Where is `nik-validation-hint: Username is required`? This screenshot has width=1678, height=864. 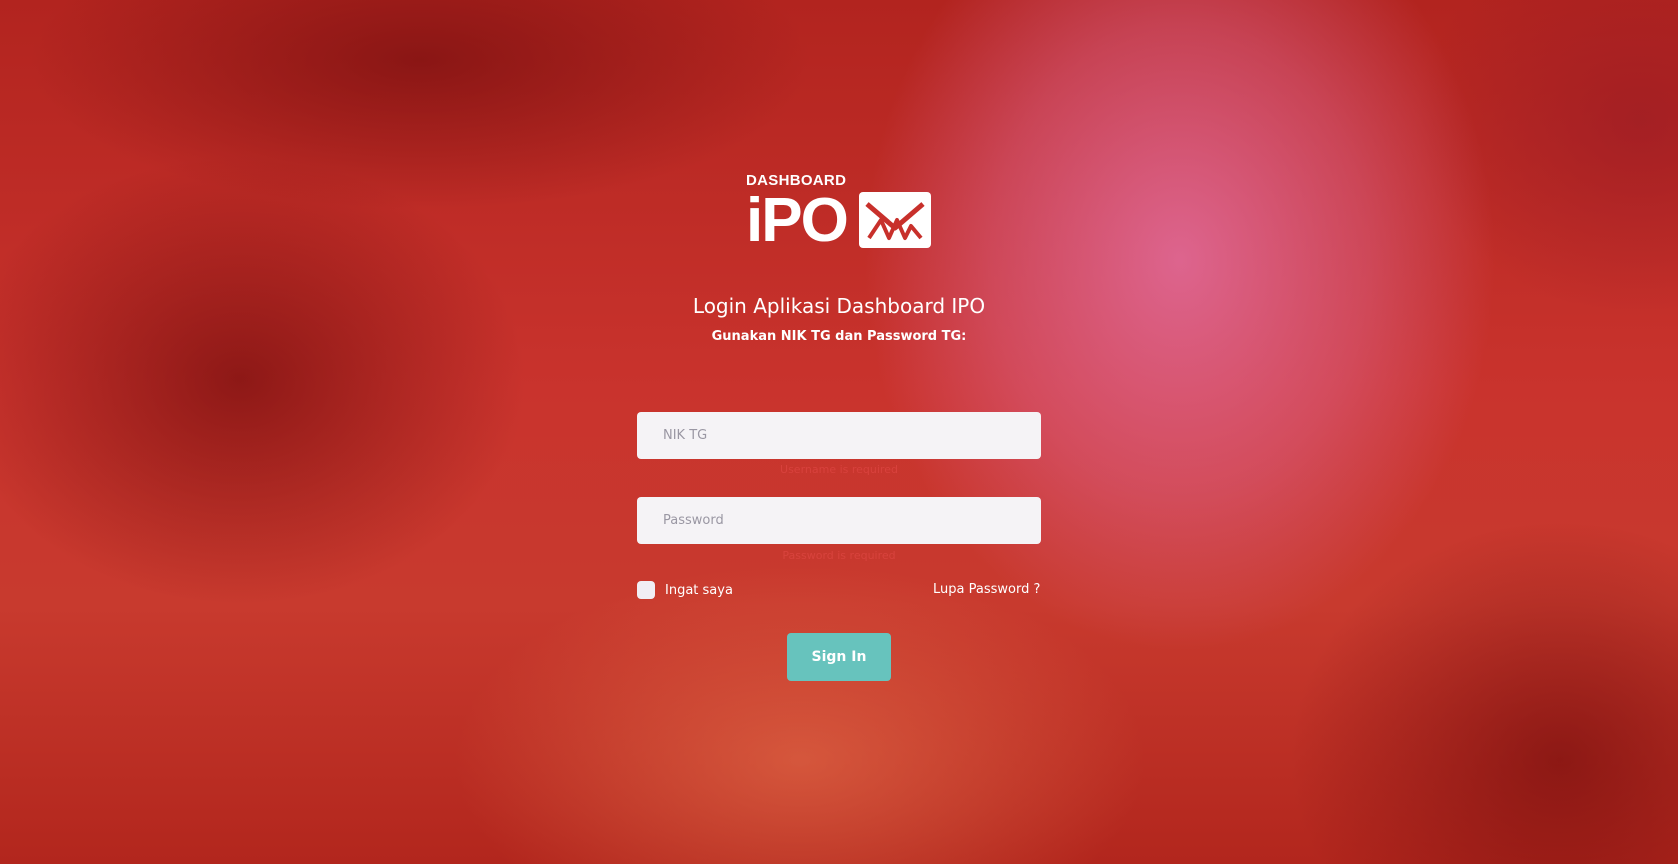
nik-validation-hint: Username is required is located at coordinates (839, 469).